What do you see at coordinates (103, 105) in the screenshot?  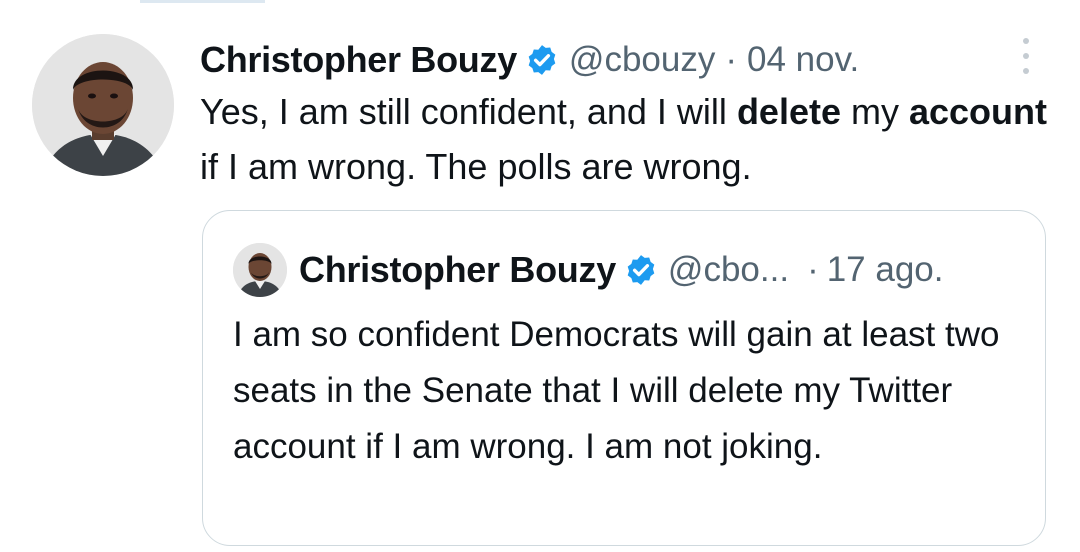 I see `author-avatar` at bounding box center [103, 105].